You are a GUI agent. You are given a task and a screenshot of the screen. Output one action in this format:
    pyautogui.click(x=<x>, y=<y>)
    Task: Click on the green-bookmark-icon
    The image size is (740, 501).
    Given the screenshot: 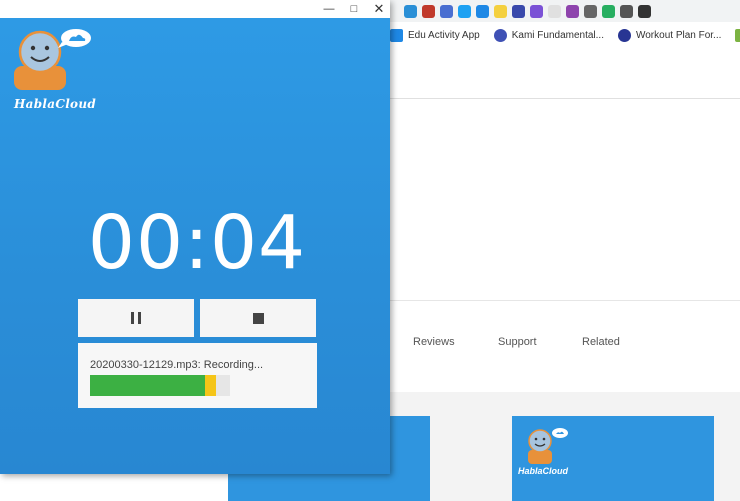 What is the action you would take?
    pyautogui.click(x=737, y=35)
    